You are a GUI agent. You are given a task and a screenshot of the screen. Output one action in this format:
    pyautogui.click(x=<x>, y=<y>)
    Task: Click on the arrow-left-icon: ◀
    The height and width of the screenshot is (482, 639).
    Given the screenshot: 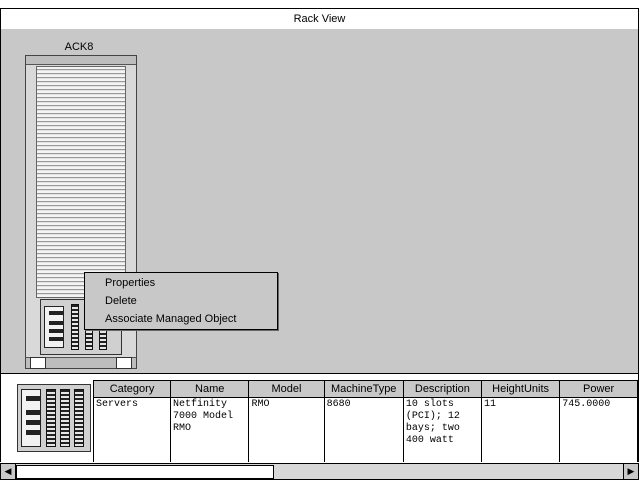 What is the action you would take?
    pyautogui.click(x=8, y=471)
    